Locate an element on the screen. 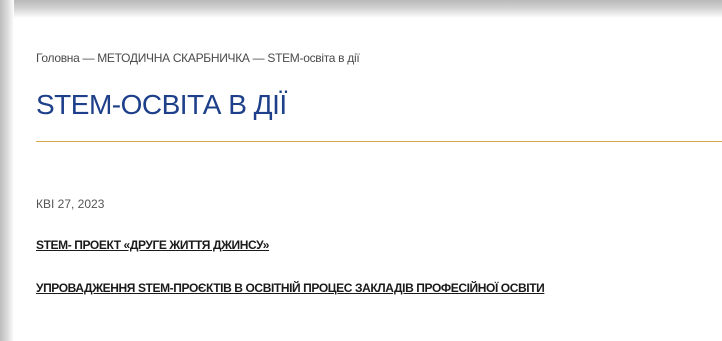 The image size is (722, 341). breadcrumb-home-link: Головна is located at coordinates (58, 58).